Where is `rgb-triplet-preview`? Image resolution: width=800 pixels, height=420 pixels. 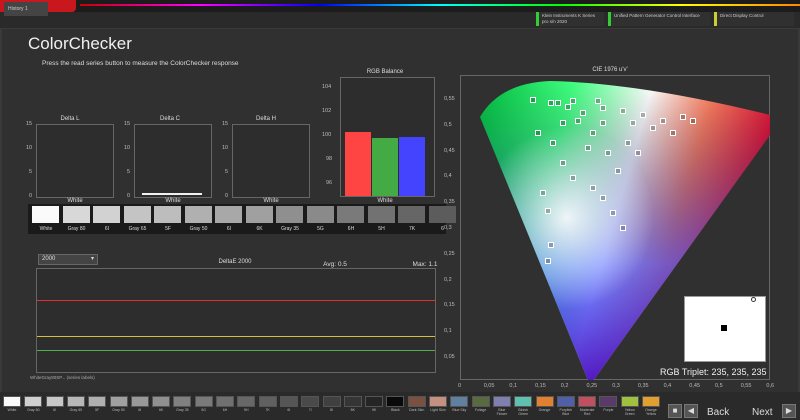
rgb-triplet-preview is located at coordinates (725, 329).